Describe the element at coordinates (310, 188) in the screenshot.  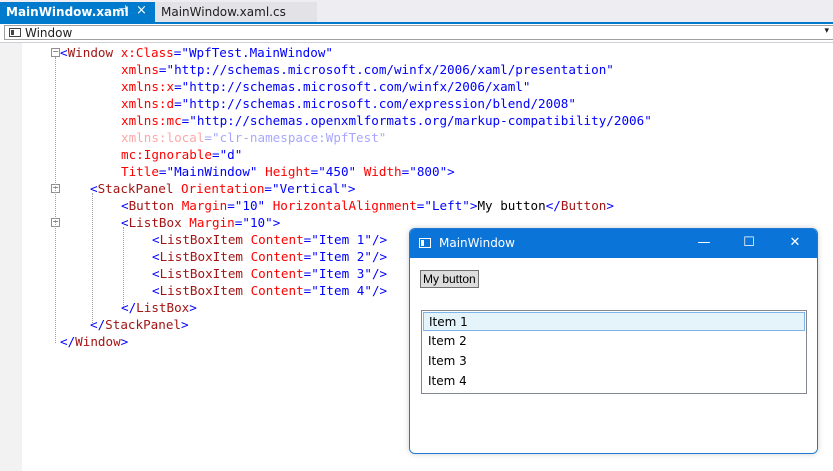
I see `token: "Vertical"` at that location.